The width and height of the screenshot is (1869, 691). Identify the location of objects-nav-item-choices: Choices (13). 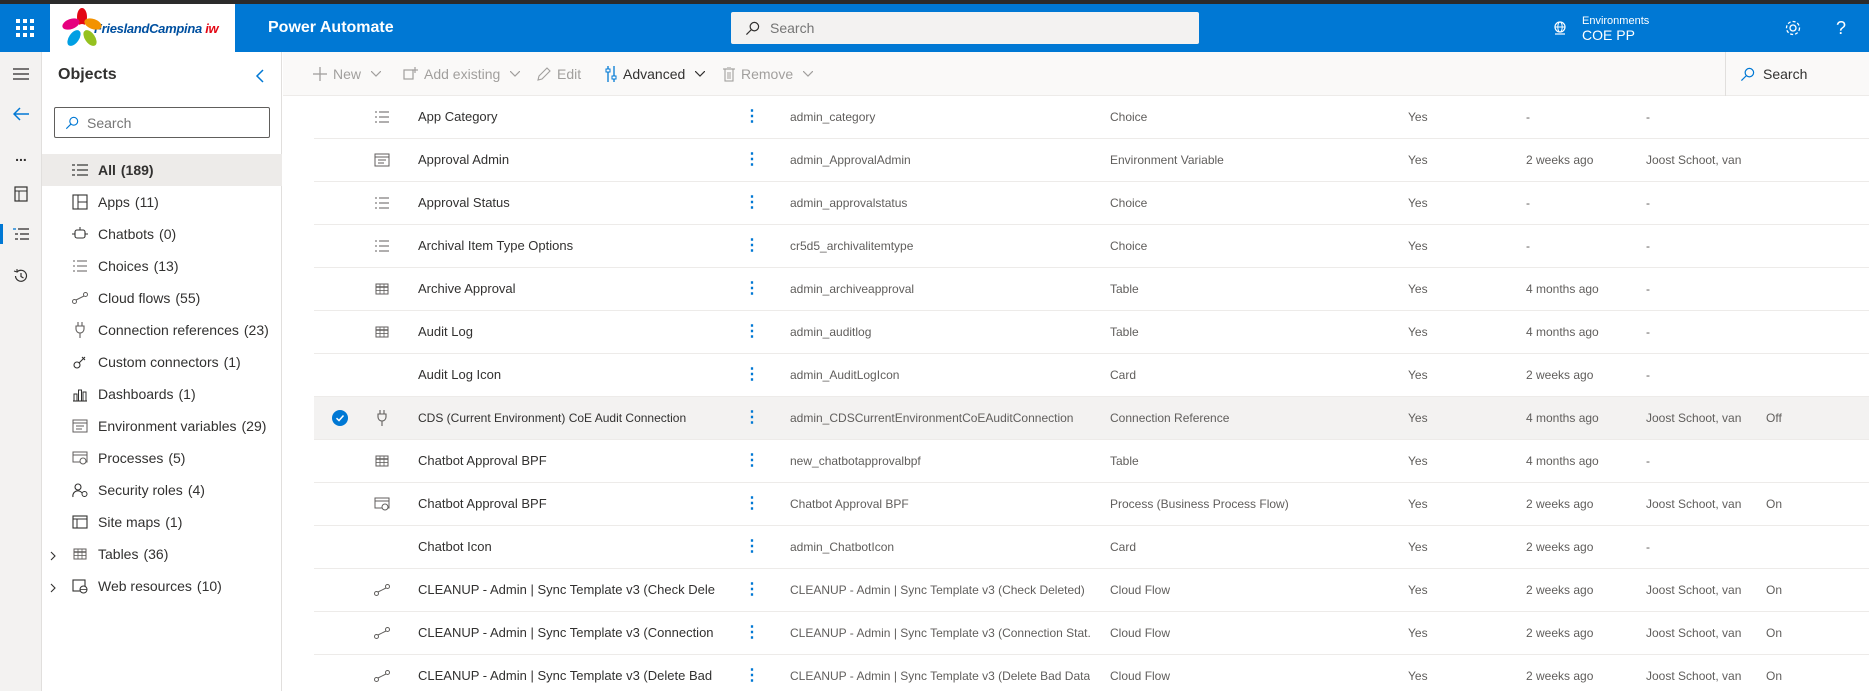
(162, 266).